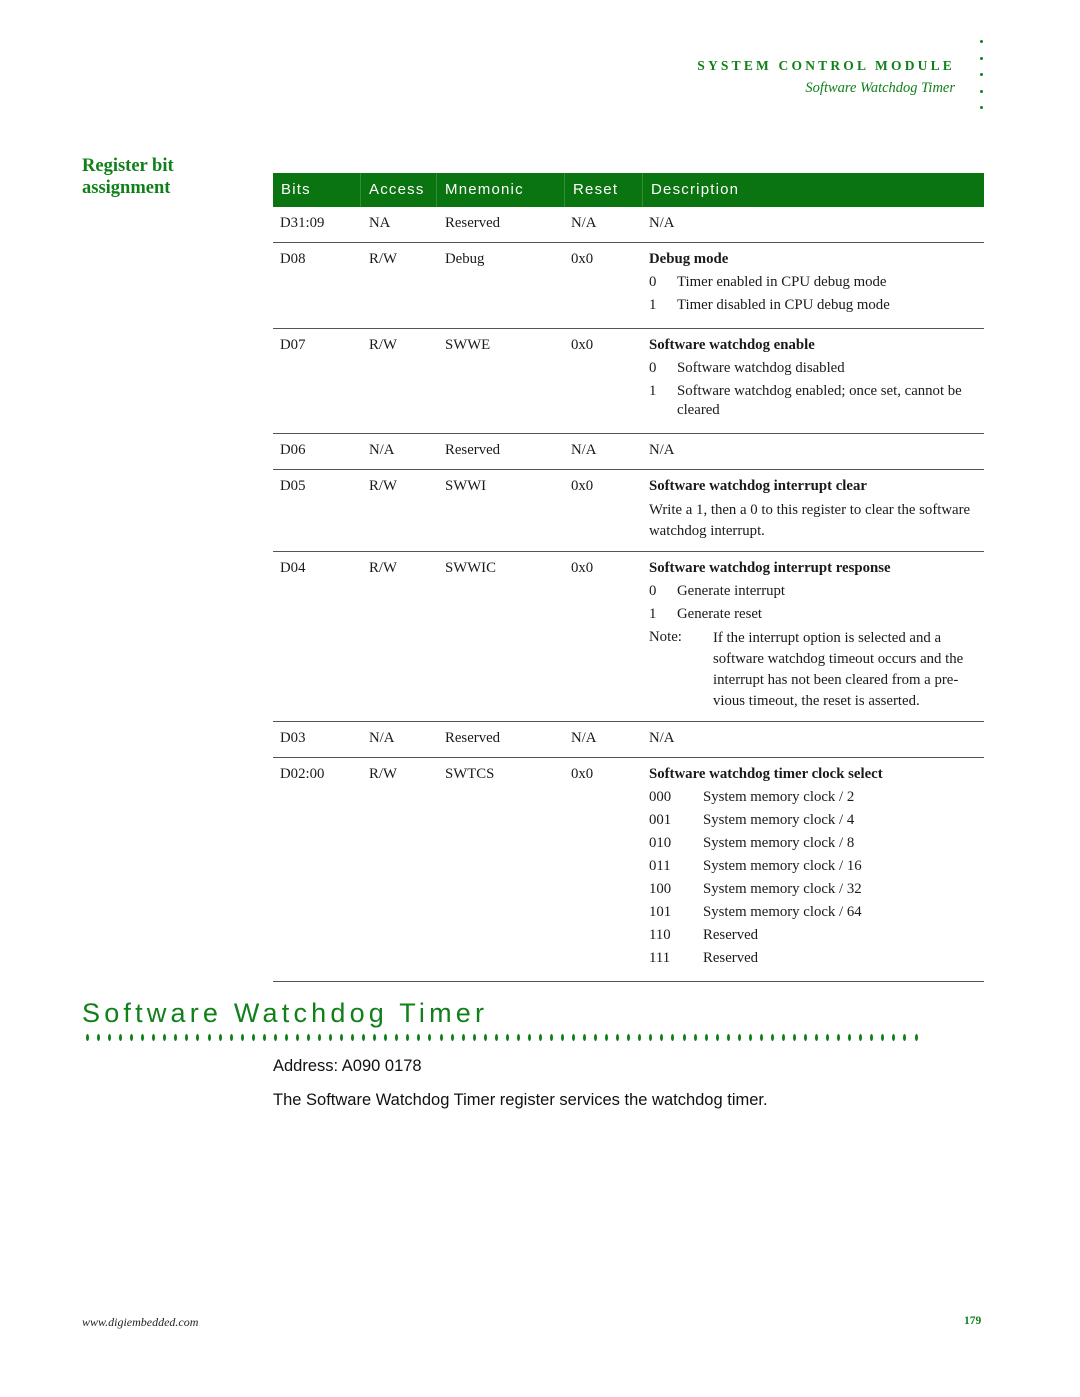  What do you see at coordinates (812, 591) in the screenshot?
I see `option-item: 0 Generate interrupt` at bounding box center [812, 591].